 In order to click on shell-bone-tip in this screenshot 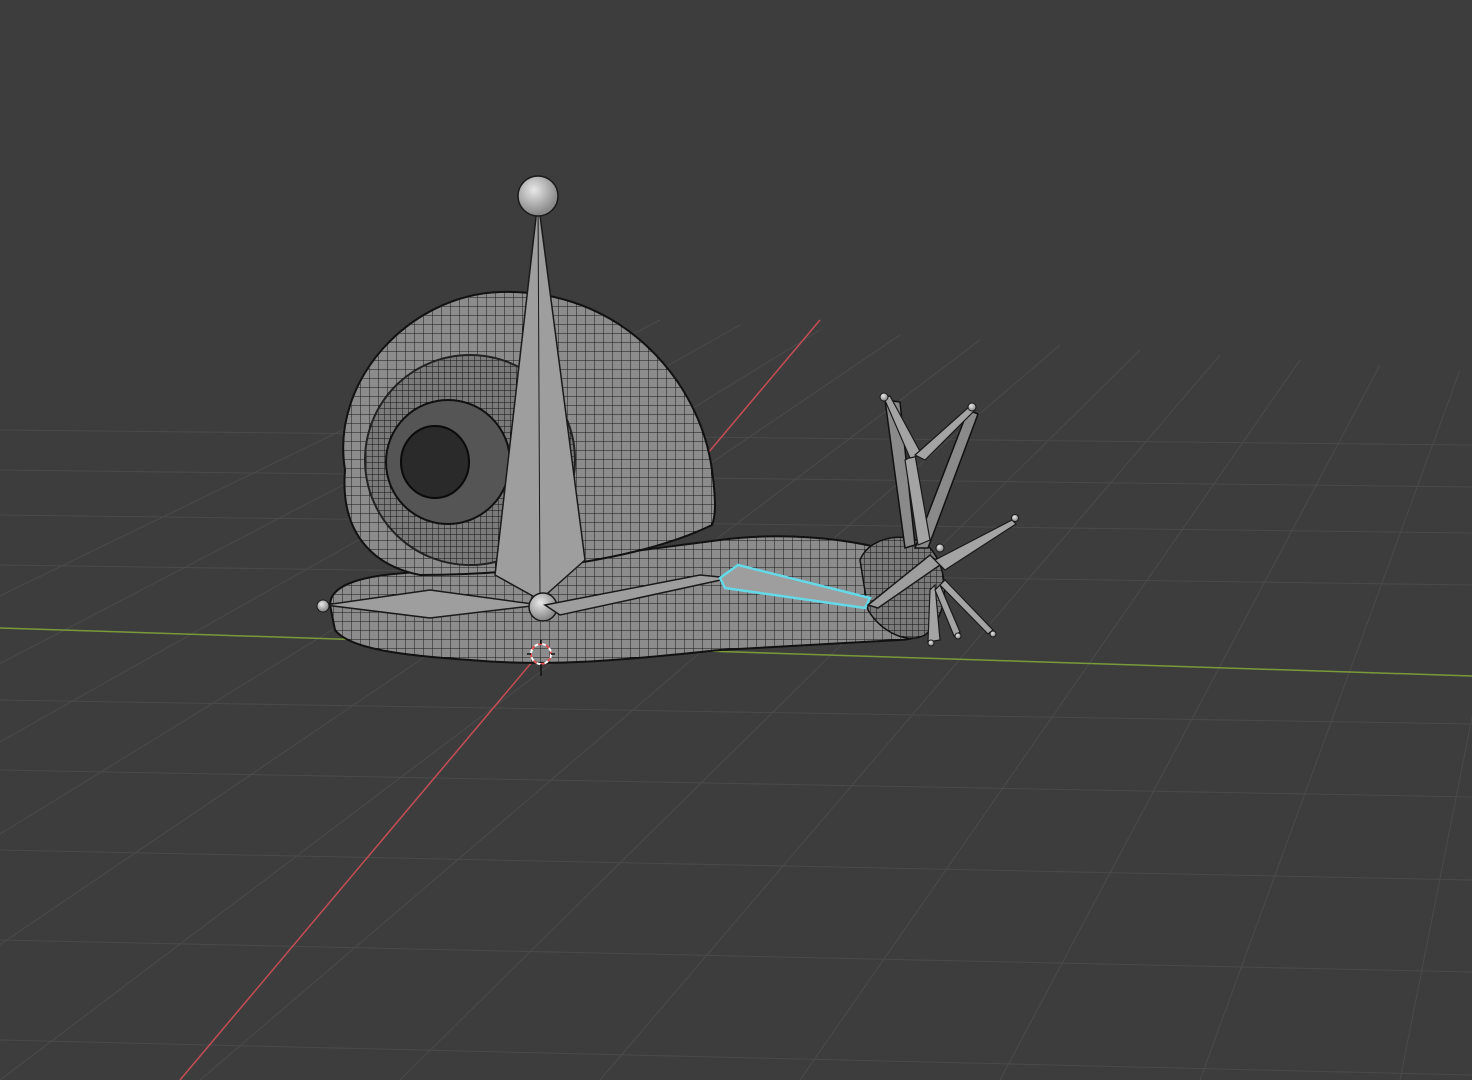, I will do `click(538, 196)`.